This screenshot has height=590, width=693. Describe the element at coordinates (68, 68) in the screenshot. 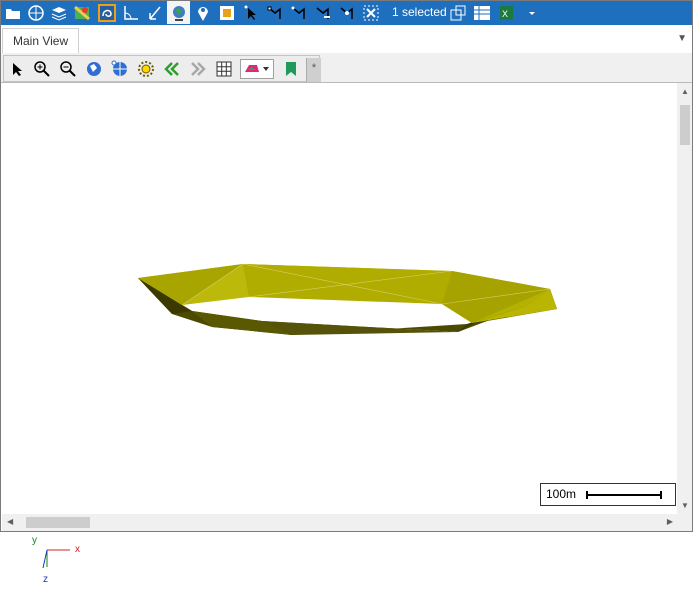

I see `zoom-out-icon` at that location.